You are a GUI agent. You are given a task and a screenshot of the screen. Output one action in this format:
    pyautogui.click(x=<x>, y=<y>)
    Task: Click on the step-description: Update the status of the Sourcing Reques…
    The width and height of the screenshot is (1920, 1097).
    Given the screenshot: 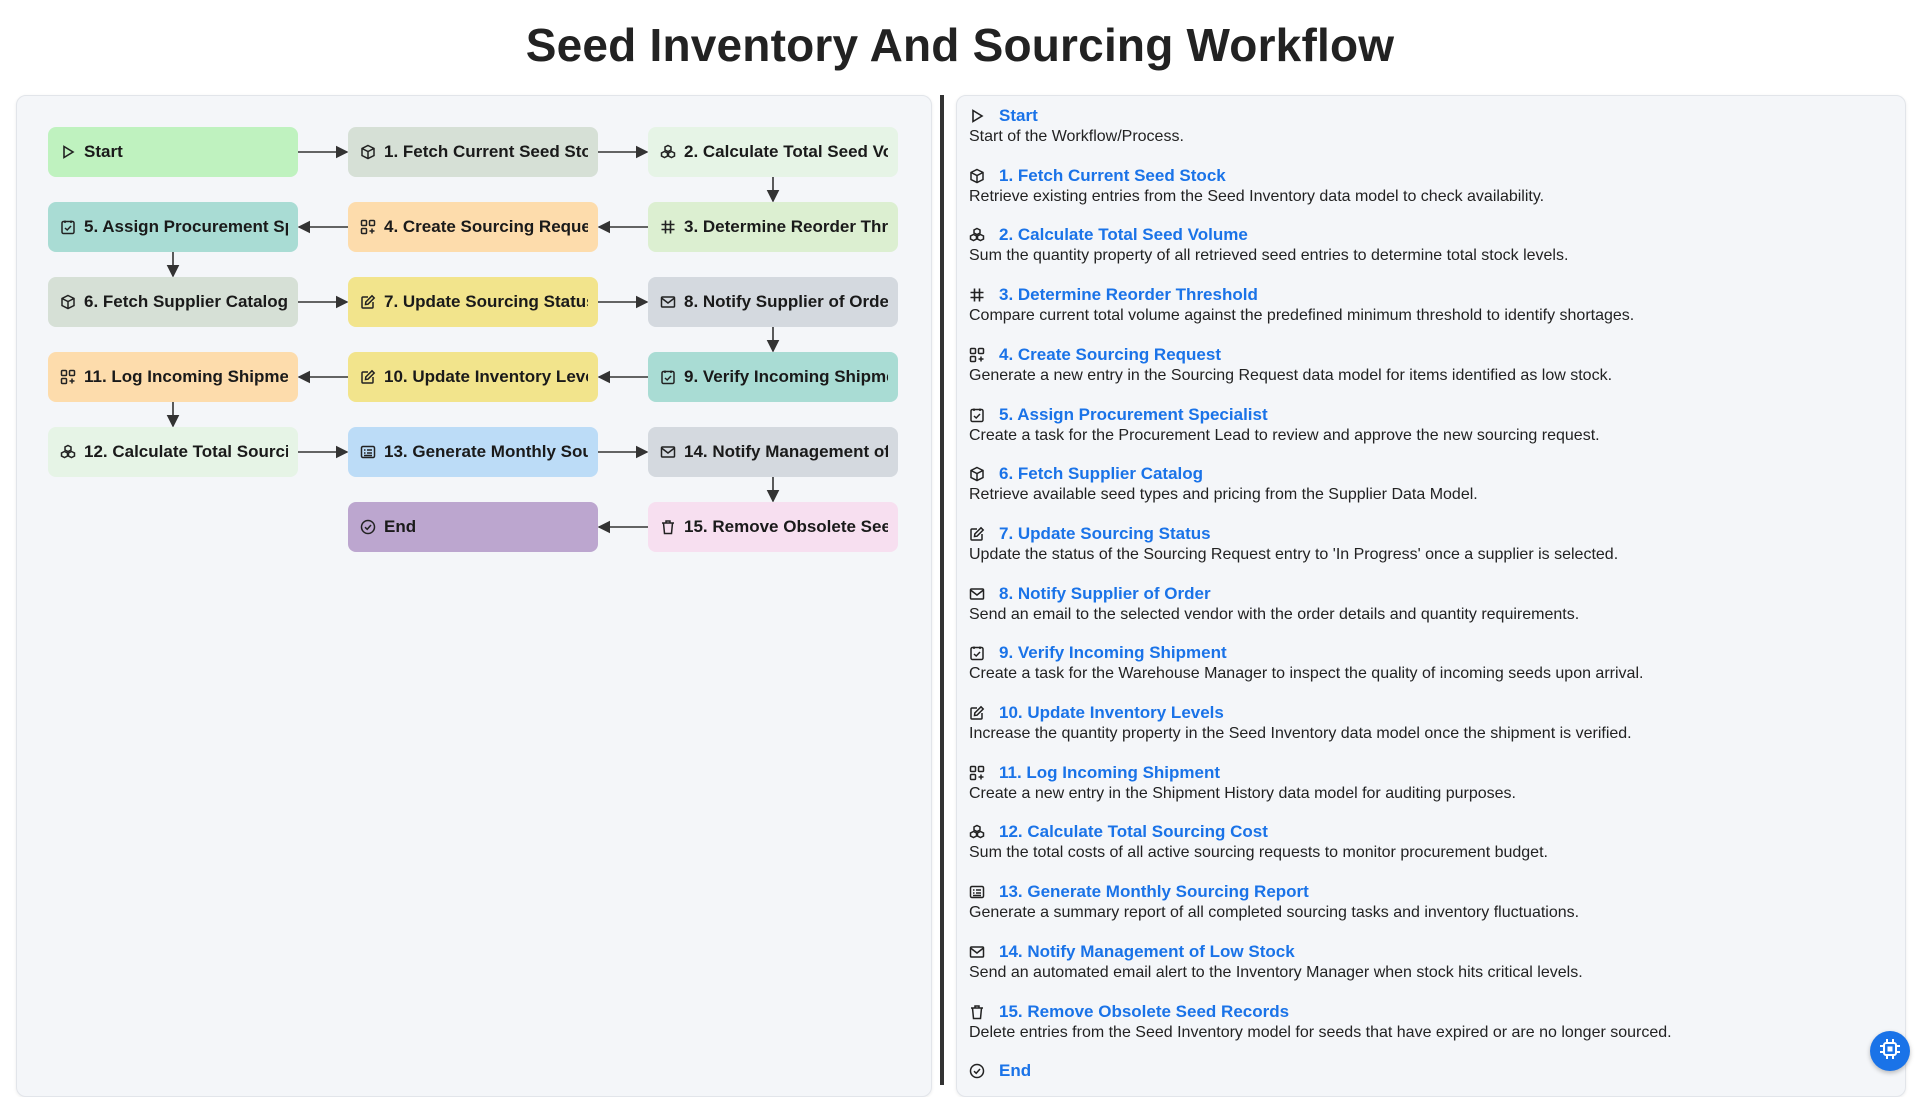 What is the action you would take?
    pyautogui.click(x=1294, y=554)
    